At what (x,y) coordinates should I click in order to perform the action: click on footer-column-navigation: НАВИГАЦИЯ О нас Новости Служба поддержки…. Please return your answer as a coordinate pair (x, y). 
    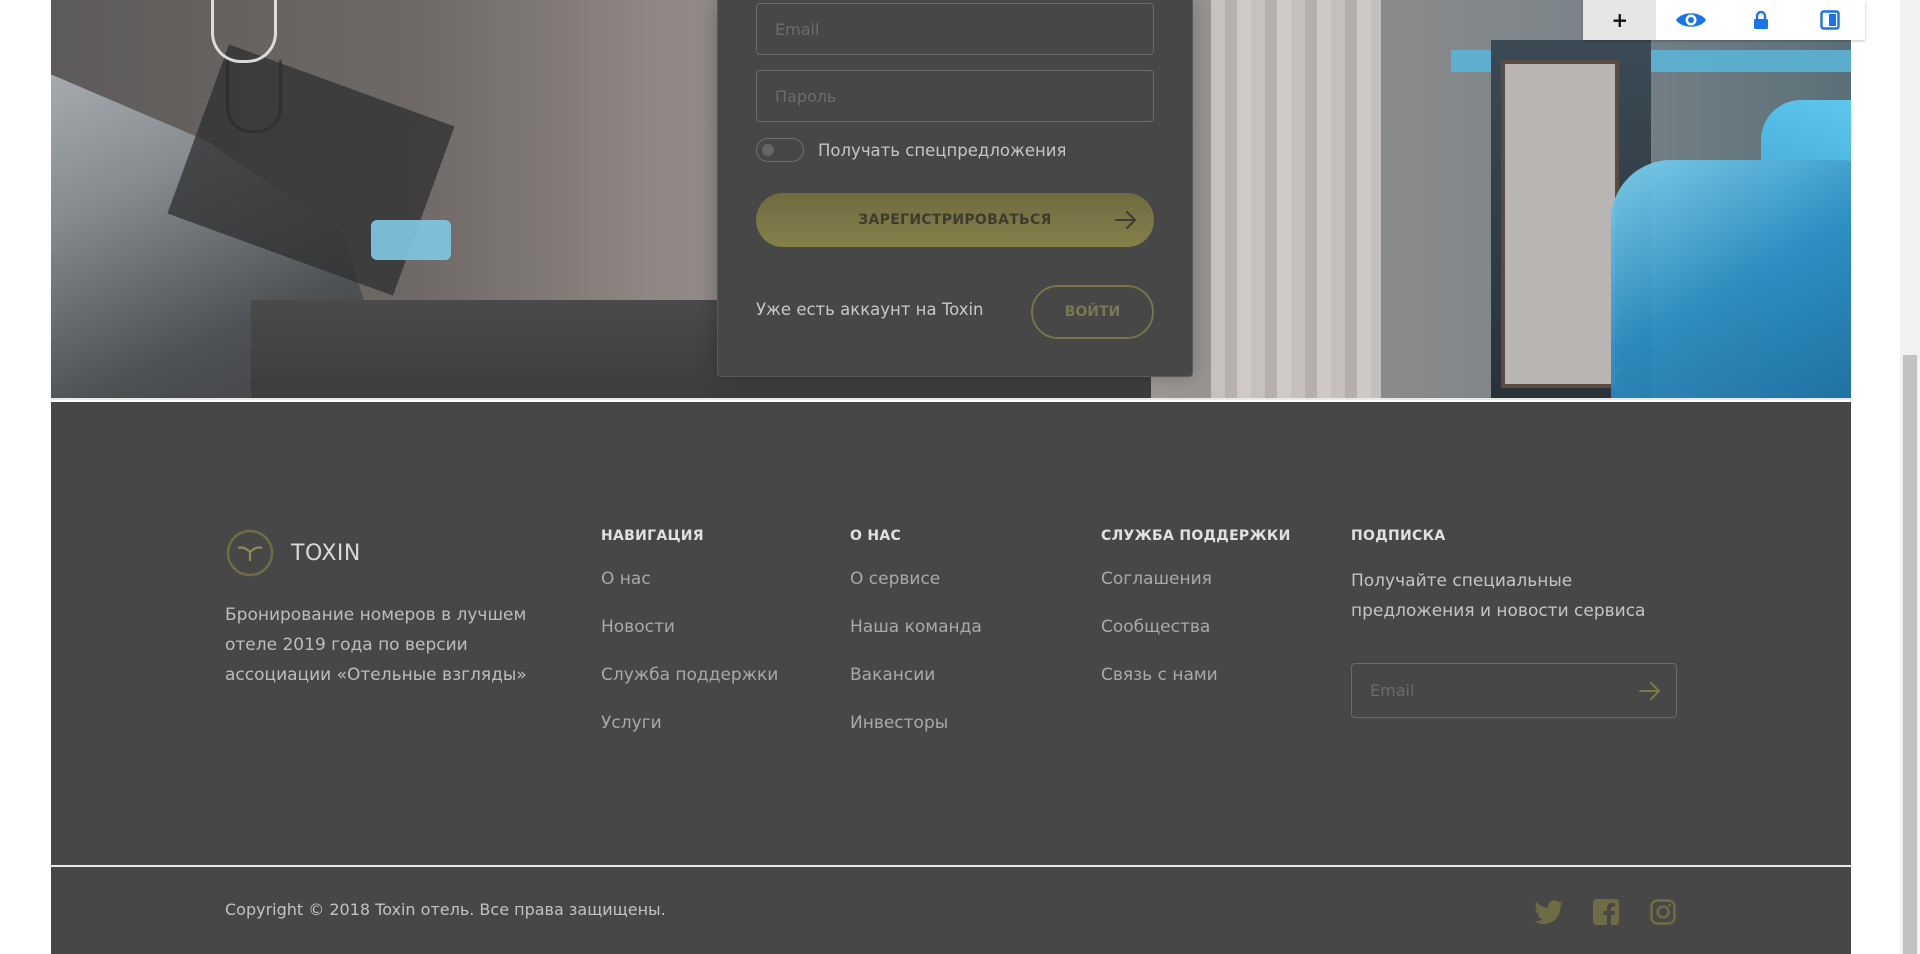
    Looking at the image, I should click on (689, 643).